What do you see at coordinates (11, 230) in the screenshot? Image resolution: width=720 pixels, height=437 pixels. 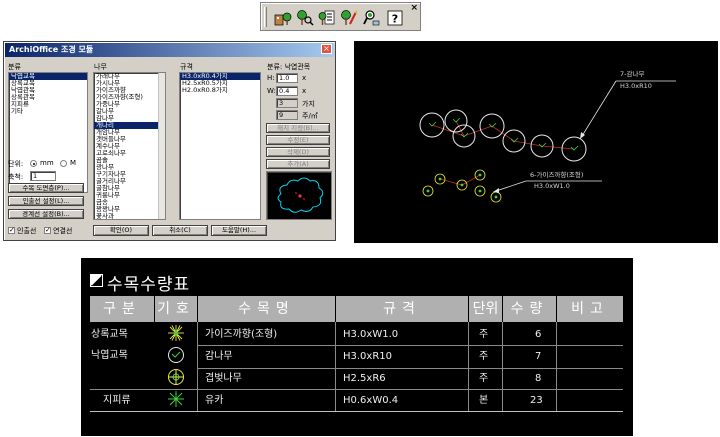 I see `leader-checkbox: ✓` at bounding box center [11, 230].